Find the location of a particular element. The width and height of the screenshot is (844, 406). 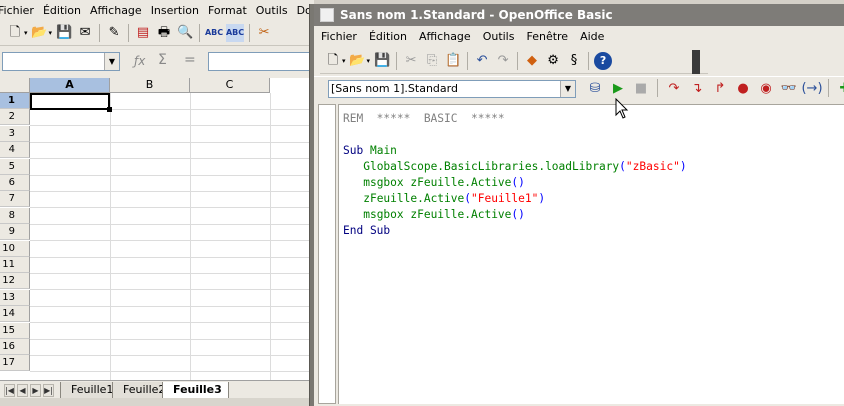

pdf-icon: ▤ is located at coordinates (143, 33).